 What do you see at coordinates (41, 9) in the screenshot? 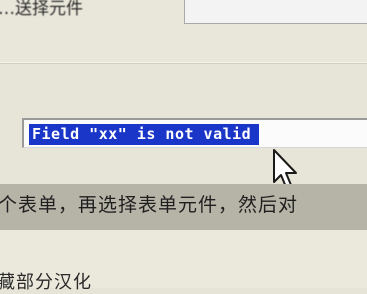
I see `top-field-label: …送择元件` at bounding box center [41, 9].